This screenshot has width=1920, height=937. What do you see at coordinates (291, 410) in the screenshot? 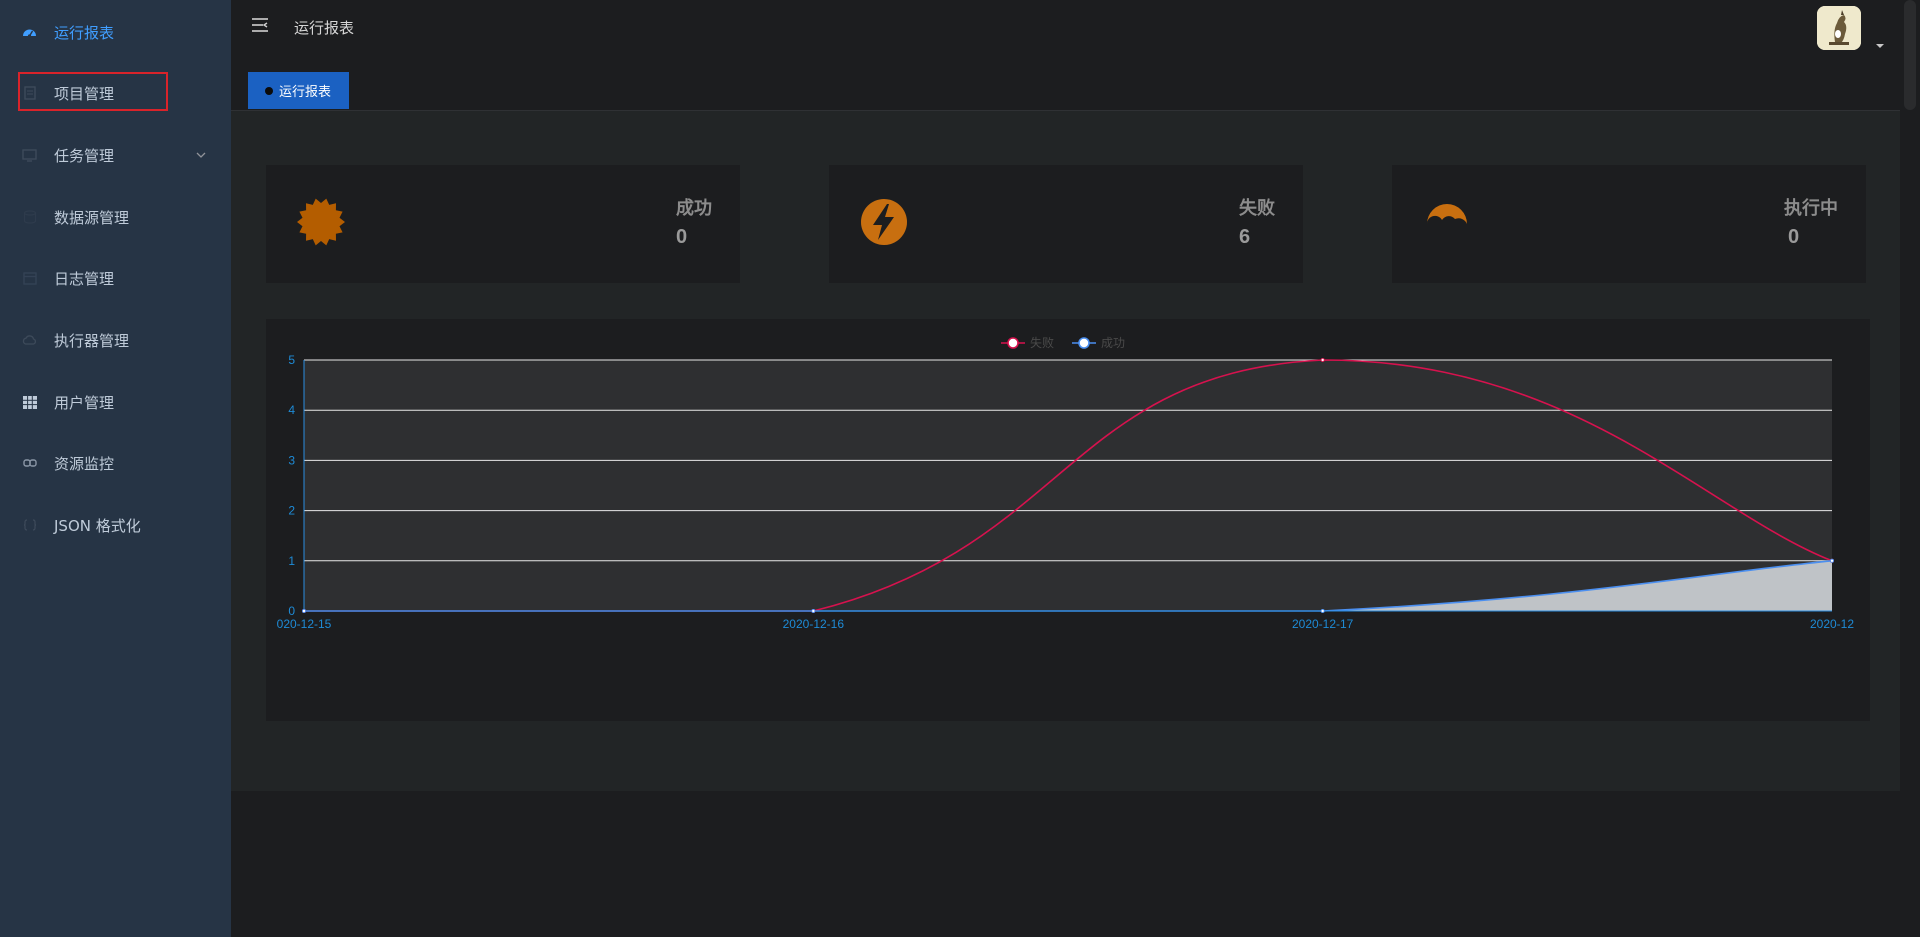
I see `y-tick-label: 4` at bounding box center [291, 410].